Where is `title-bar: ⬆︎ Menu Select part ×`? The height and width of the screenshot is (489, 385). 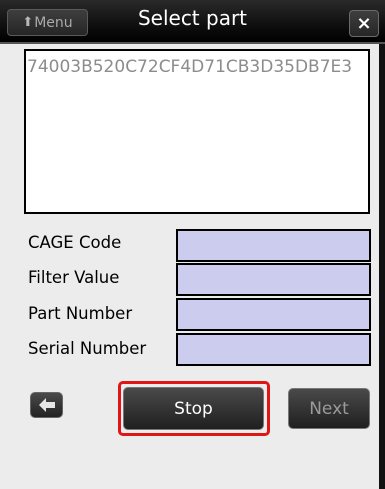
title-bar: ⬆︎ Menu Select part × is located at coordinates (192, 22).